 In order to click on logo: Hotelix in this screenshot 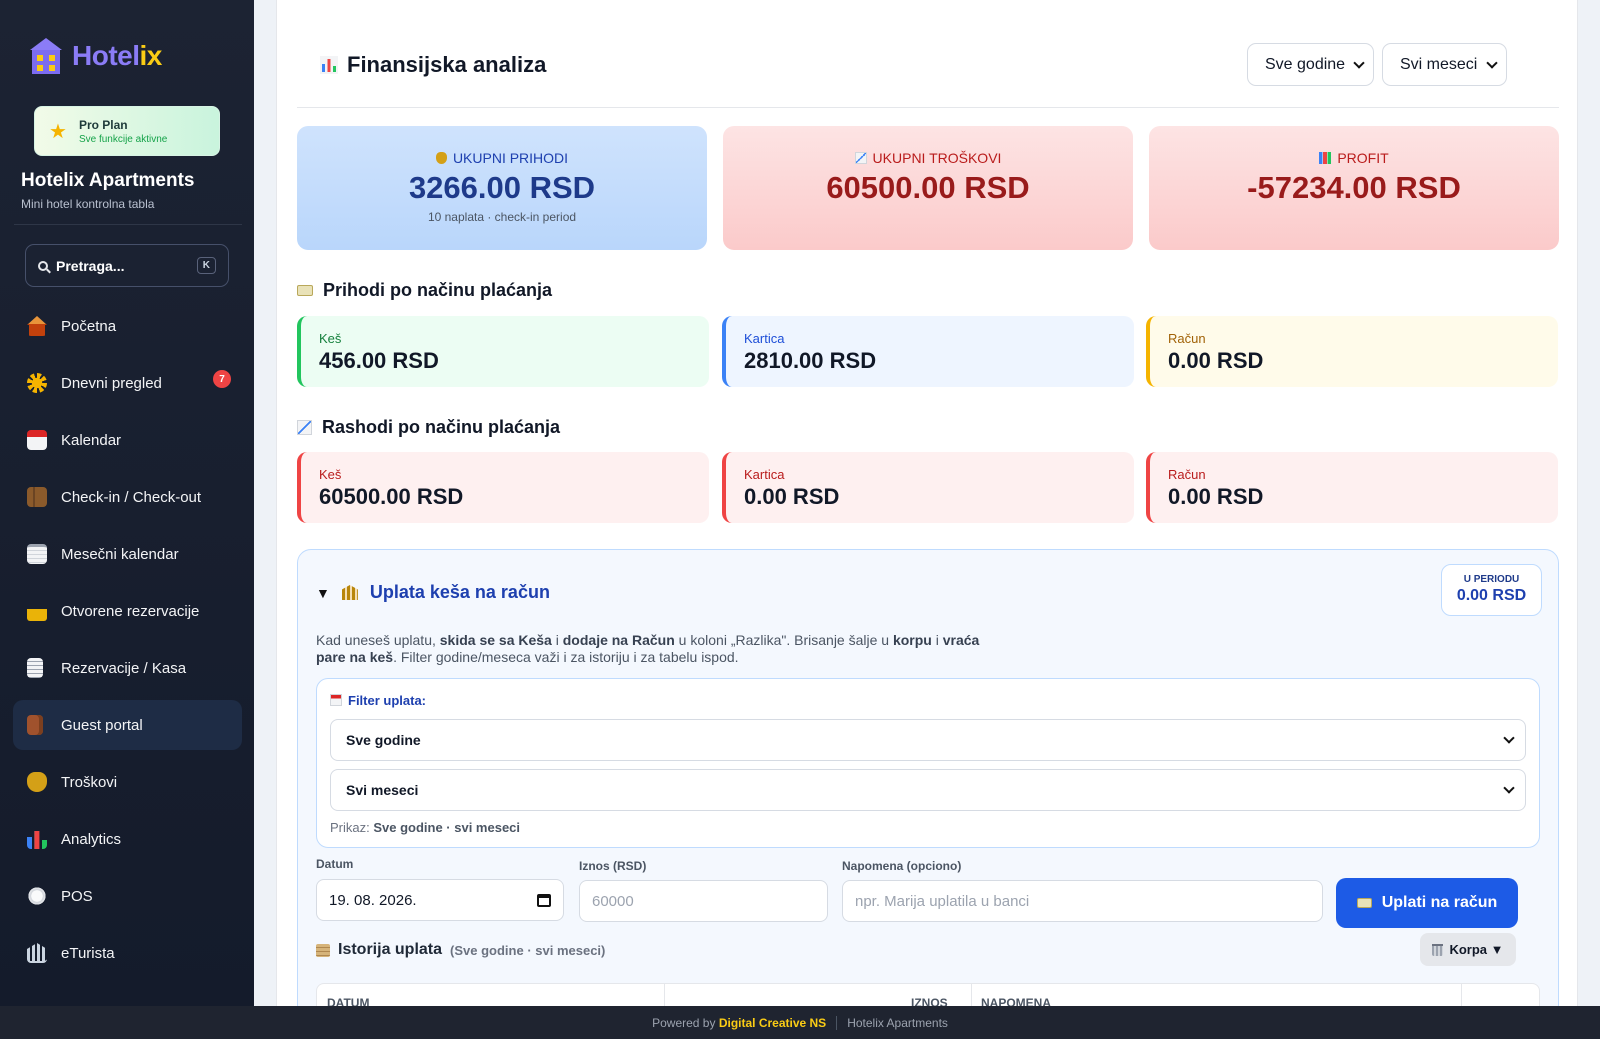, I will do `click(95, 56)`.